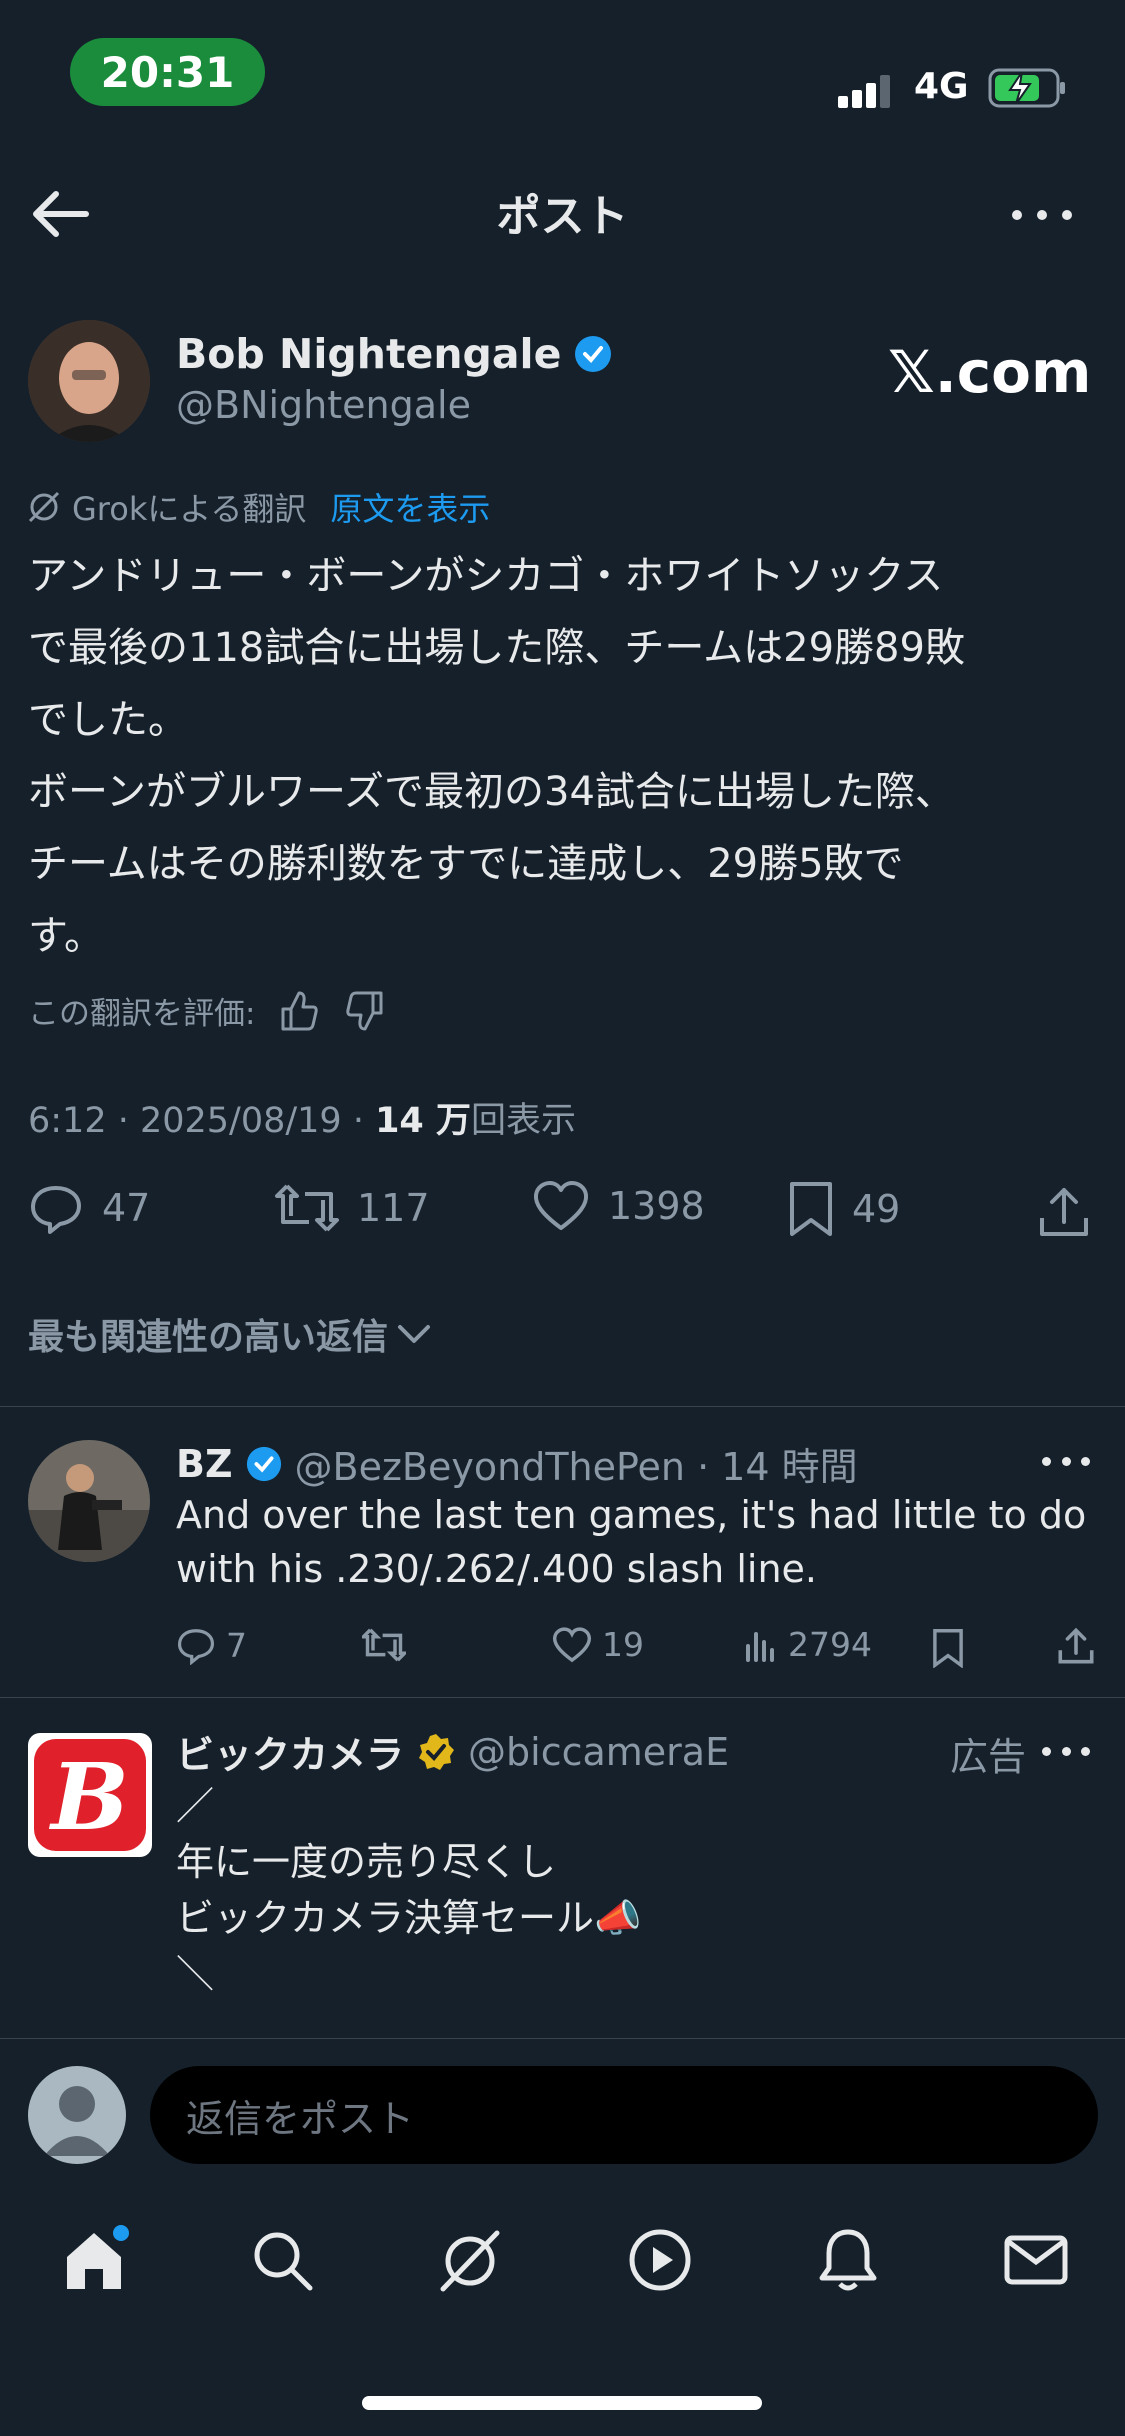 The image size is (1125, 2436). What do you see at coordinates (470, 2260) in the screenshot?
I see `grok-tab-icon` at bounding box center [470, 2260].